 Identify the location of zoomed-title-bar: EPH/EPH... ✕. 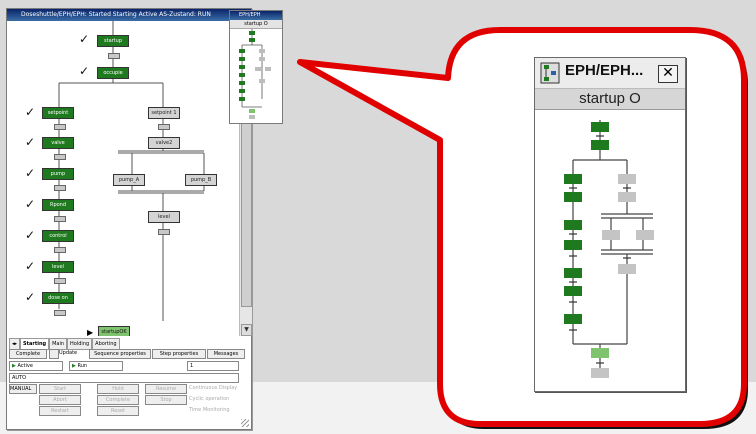
(610, 73).